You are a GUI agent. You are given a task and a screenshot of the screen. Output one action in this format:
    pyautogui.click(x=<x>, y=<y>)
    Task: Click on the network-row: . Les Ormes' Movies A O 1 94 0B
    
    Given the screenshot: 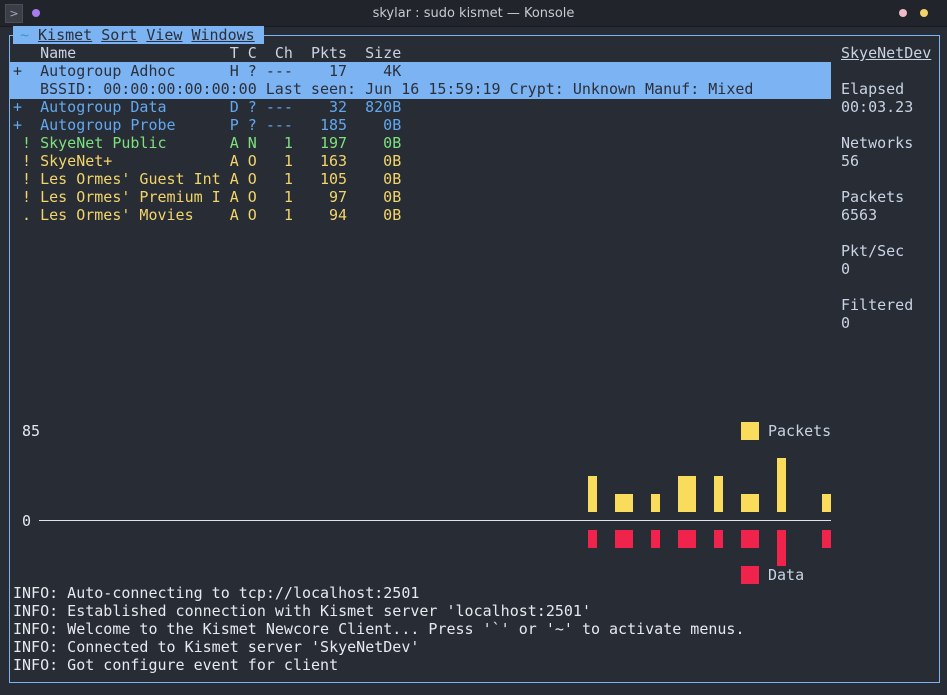 What is the action you would take?
    pyautogui.click(x=207, y=215)
    